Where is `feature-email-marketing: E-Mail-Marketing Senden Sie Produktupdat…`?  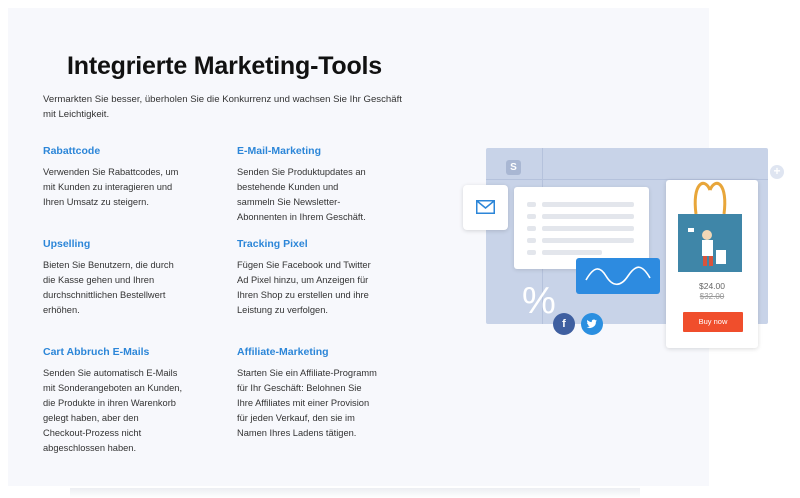 feature-email-marketing: E-Mail-Marketing Senden Sie Produktupdat… is located at coordinates (307, 185).